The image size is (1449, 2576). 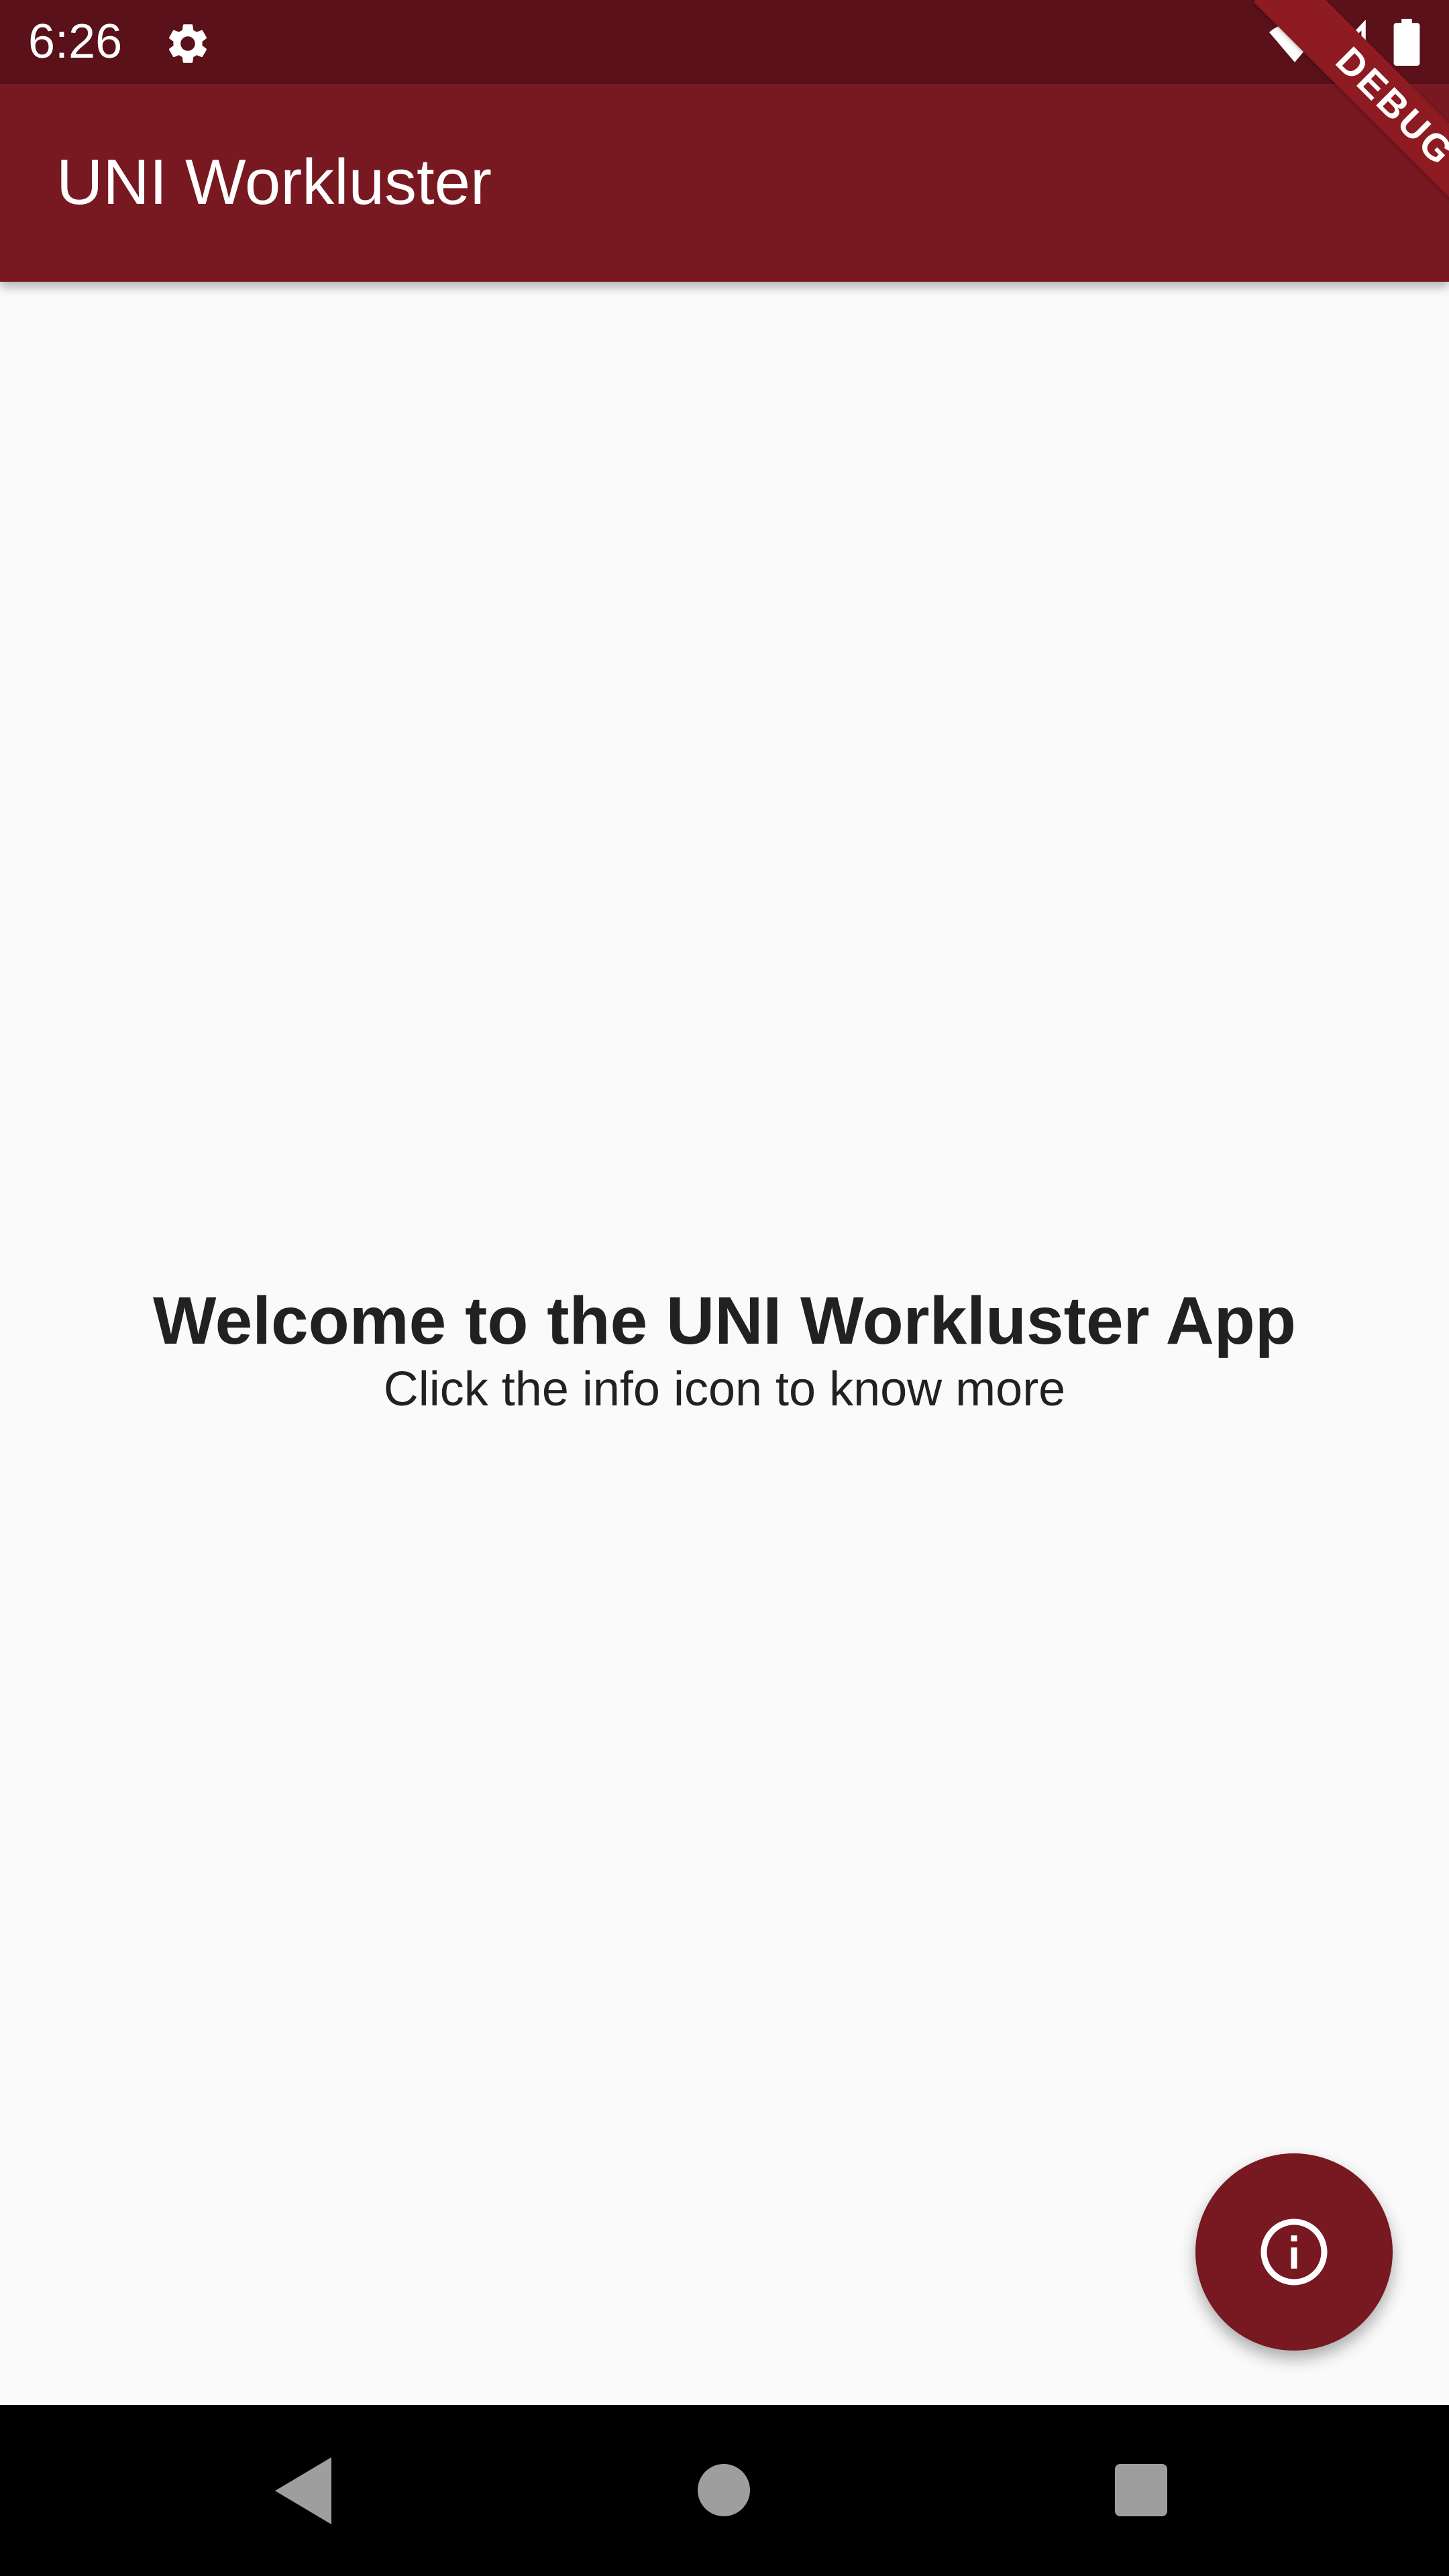 What do you see at coordinates (188, 43) in the screenshot?
I see `settings-icon` at bounding box center [188, 43].